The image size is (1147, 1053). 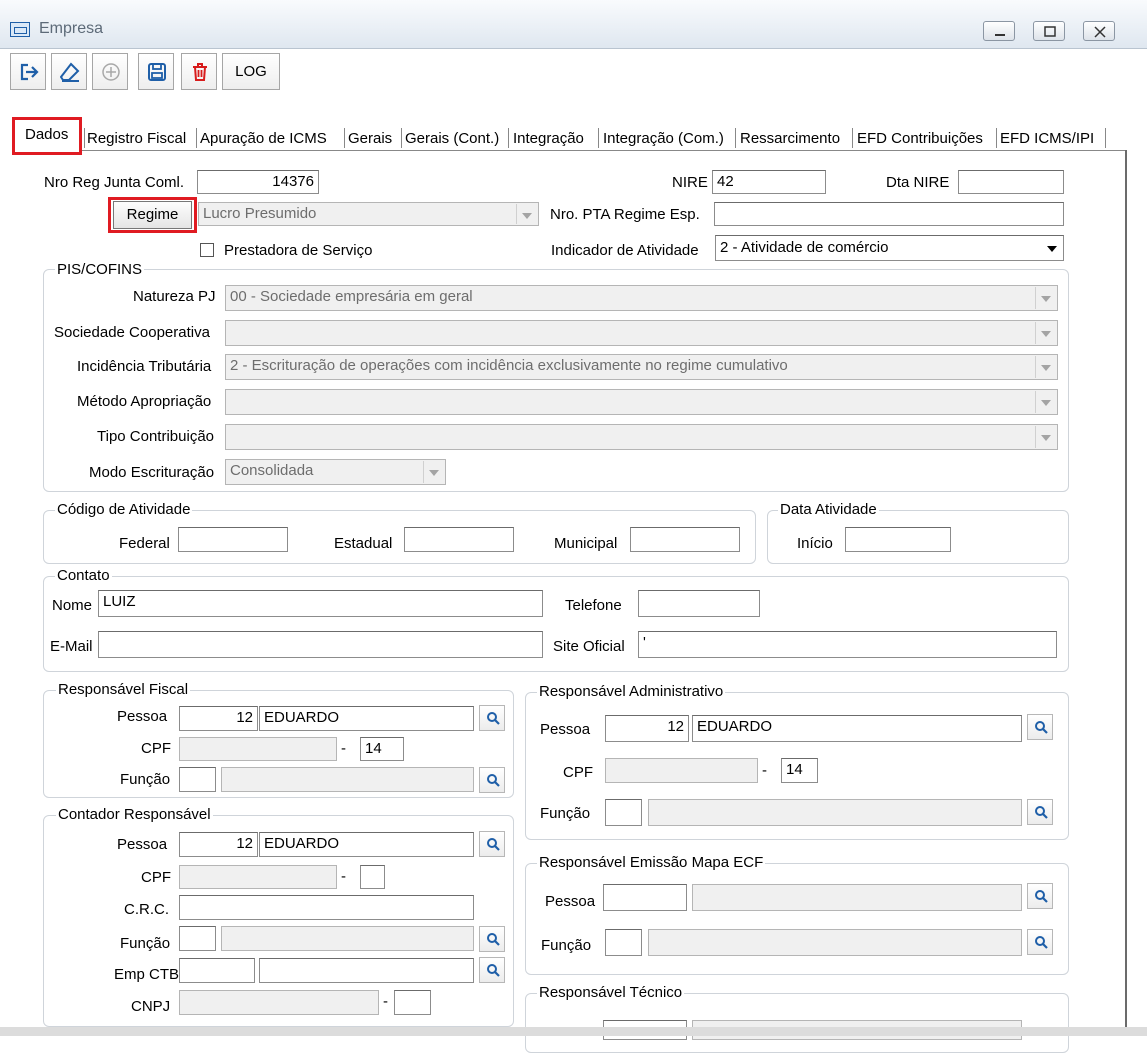 What do you see at coordinates (623, 942) in the screenshot?
I see `resp-ecf-funcao-code` at bounding box center [623, 942].